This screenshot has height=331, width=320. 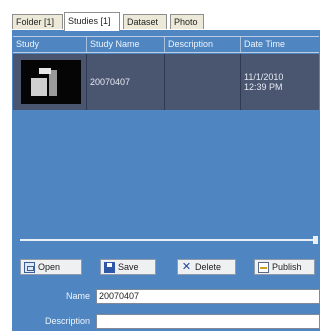 I want to click on slider-track, so click(x=167, y=240).